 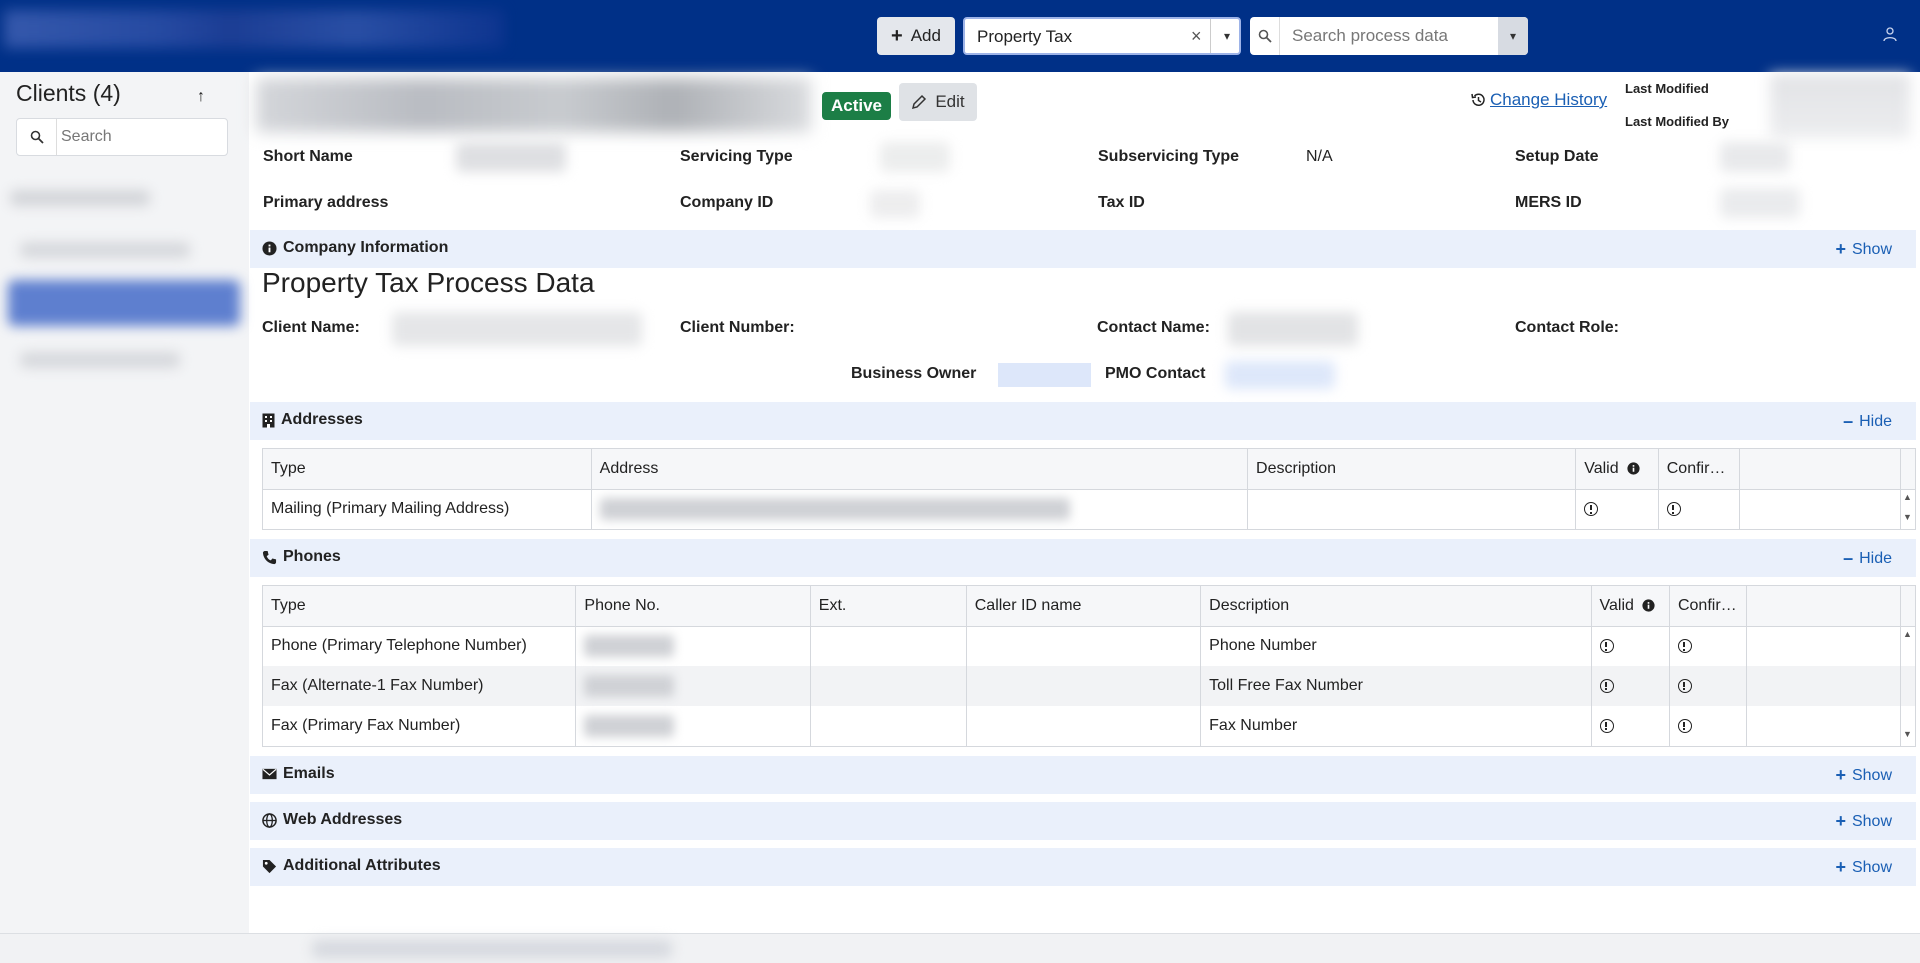 What do you see at coordinates (254, 29) in the screenshot?
I see `brand-logo-blurred` at bounding box center [254, 29].